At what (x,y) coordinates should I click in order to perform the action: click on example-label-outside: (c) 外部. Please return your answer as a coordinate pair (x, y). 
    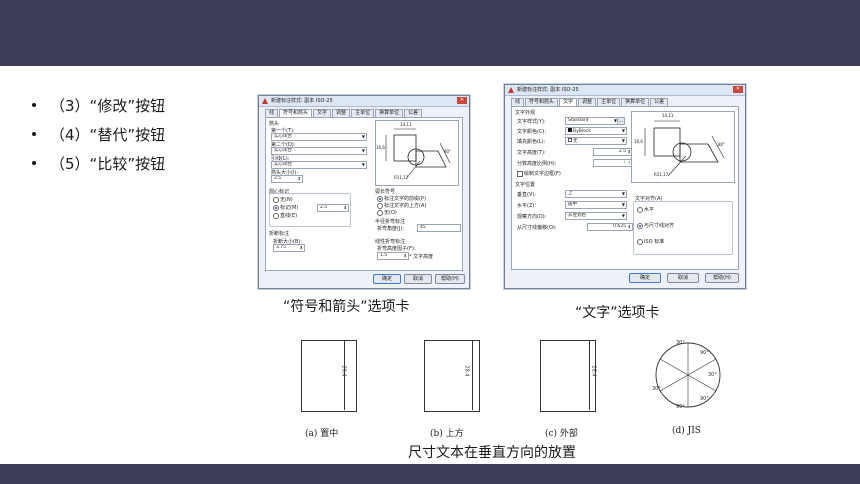
    Looking at the image, I should click on (561, 434).